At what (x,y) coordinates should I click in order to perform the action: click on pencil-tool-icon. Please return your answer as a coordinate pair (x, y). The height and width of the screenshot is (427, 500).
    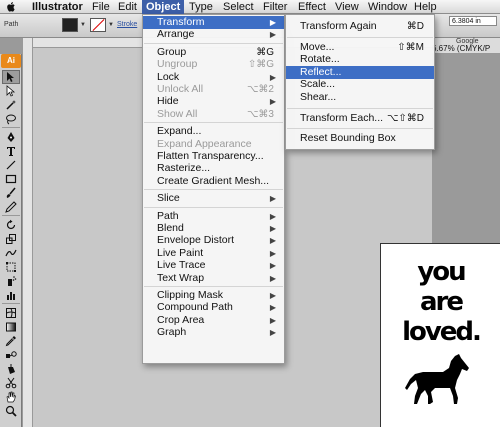
    Looking at the image, I should click on (11, 207).